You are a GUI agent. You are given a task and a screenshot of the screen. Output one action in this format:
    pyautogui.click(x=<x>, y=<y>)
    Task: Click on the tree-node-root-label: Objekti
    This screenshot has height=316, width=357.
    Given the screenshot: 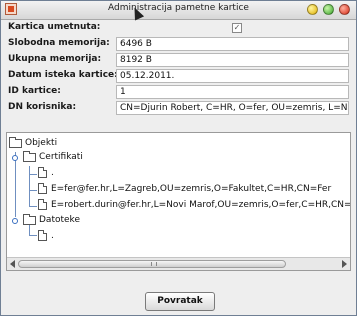 What is the action you would take?
    pyautogui.click(x=41, y=143)
    